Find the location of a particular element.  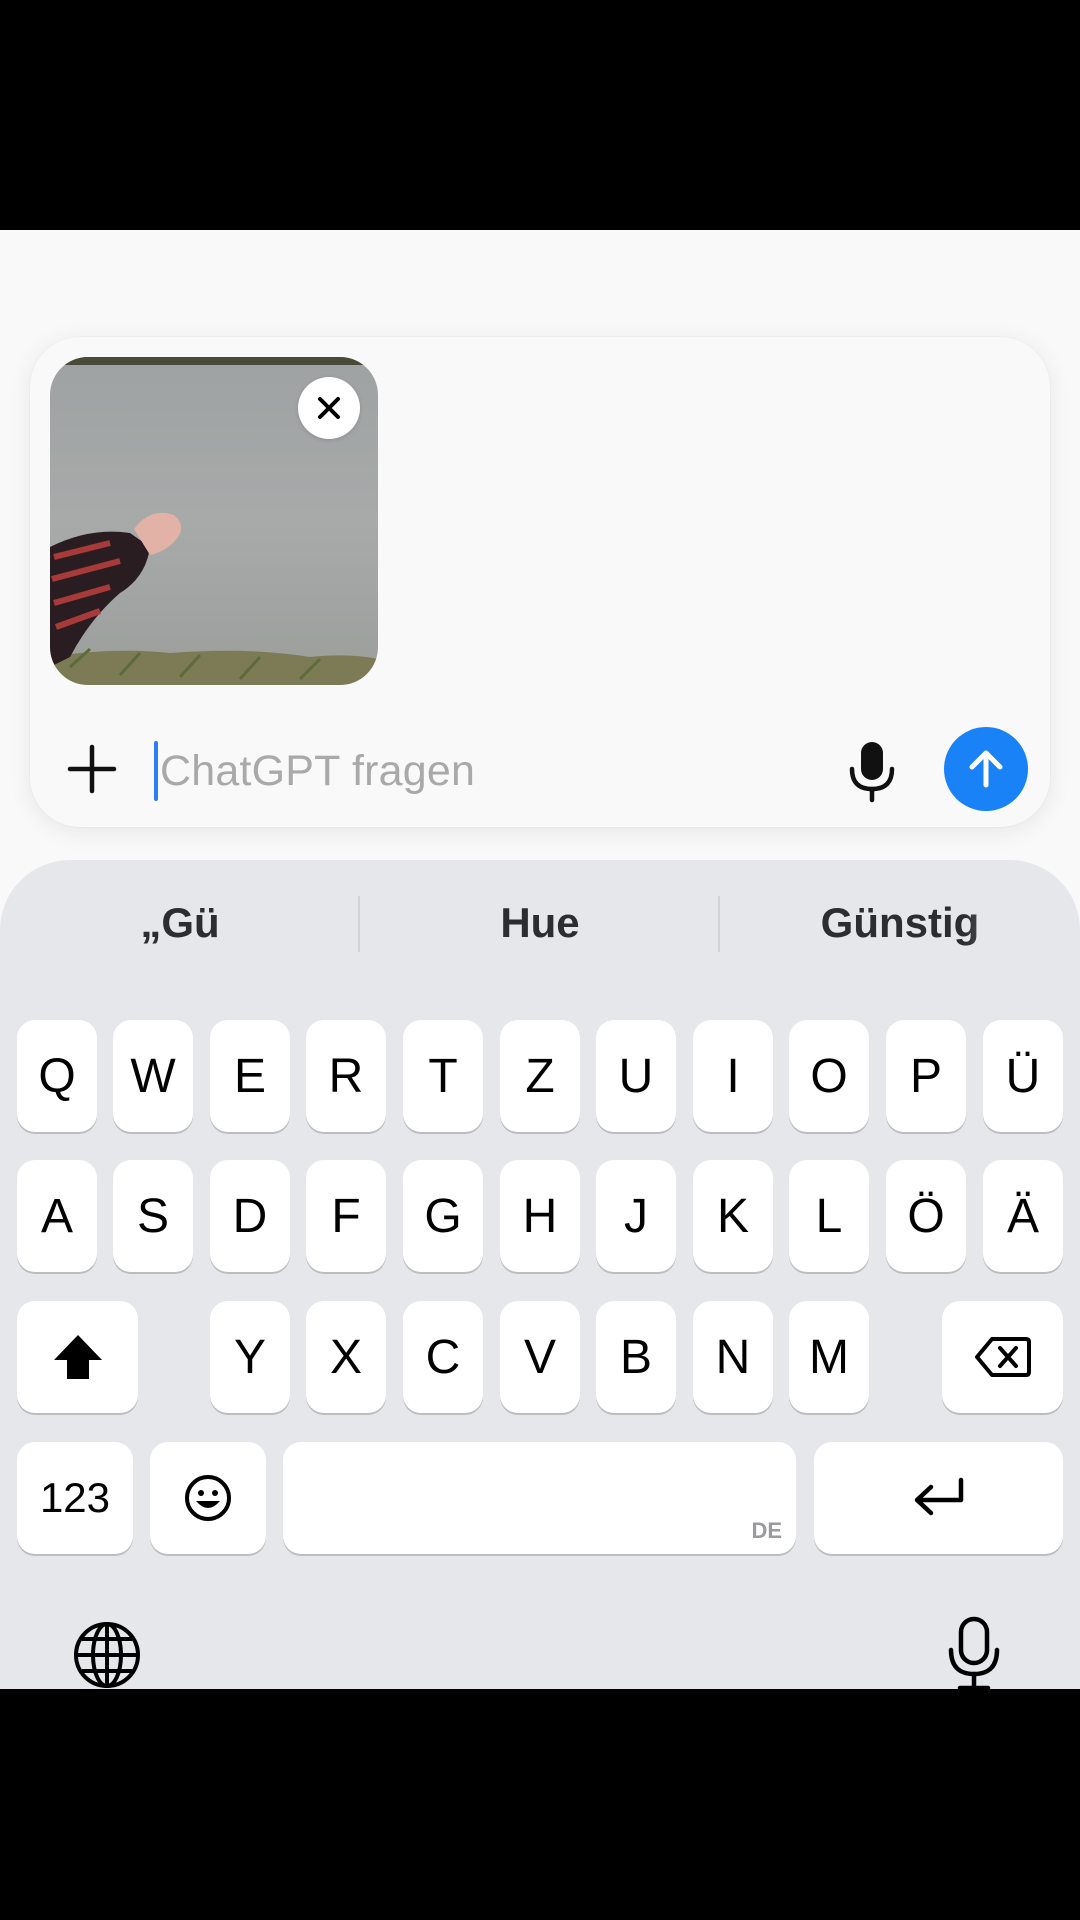

input-placeholder: ChatGPT fragen is located at coordinates (318, 770).